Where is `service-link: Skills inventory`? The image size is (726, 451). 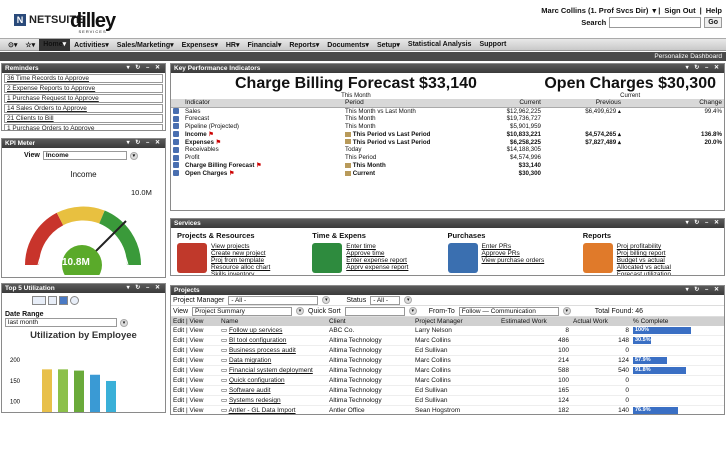
service-link: Skills inventory is located at coordinates (240, 273).